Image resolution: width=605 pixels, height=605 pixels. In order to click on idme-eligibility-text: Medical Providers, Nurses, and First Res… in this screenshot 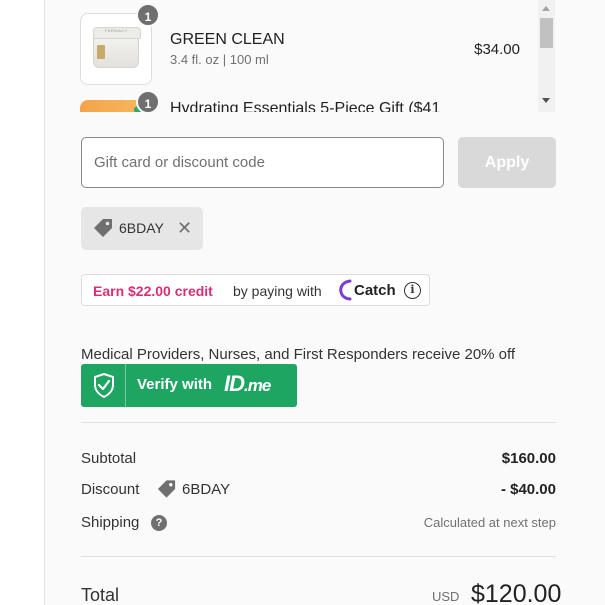, I will do `click(298, 354)`.